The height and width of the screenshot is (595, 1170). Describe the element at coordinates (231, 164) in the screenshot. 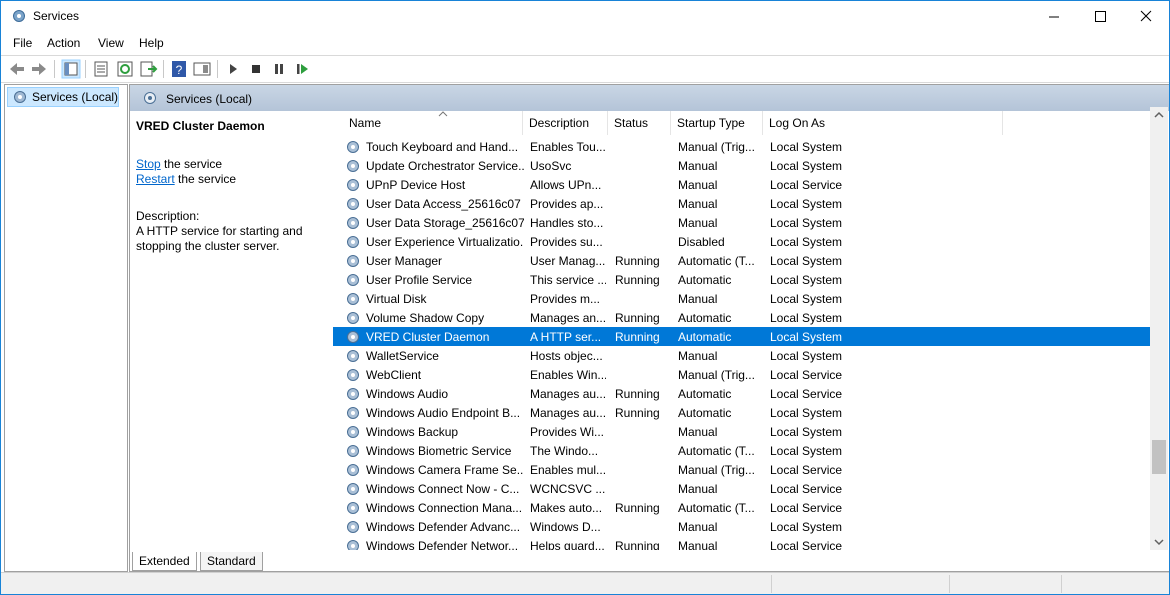

I see `stop-line: Stop the service` at that location.